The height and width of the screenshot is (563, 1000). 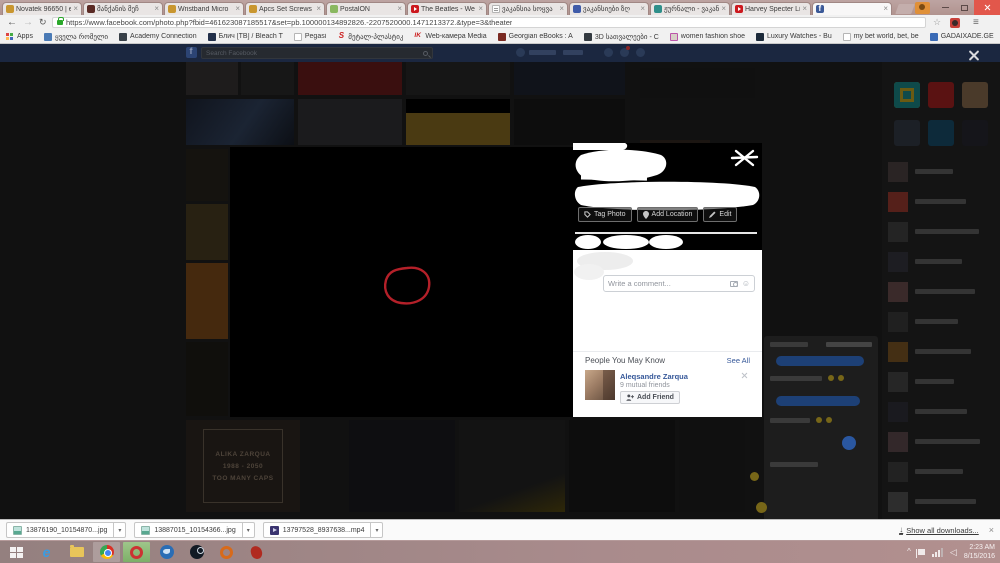 What do you see at coordinates (66, 530) in the screenshot?
I see `download-item: 13876190_10154870...jpg ▾` at bounding box center [66, 530].